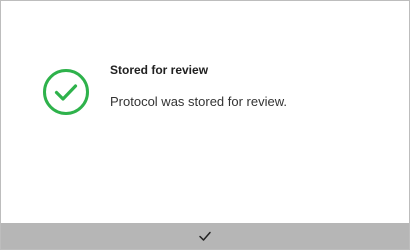 The width and height of the screenshot is (410, 250). I want to click on dialog-title: Stored for review, so click(159, 70).